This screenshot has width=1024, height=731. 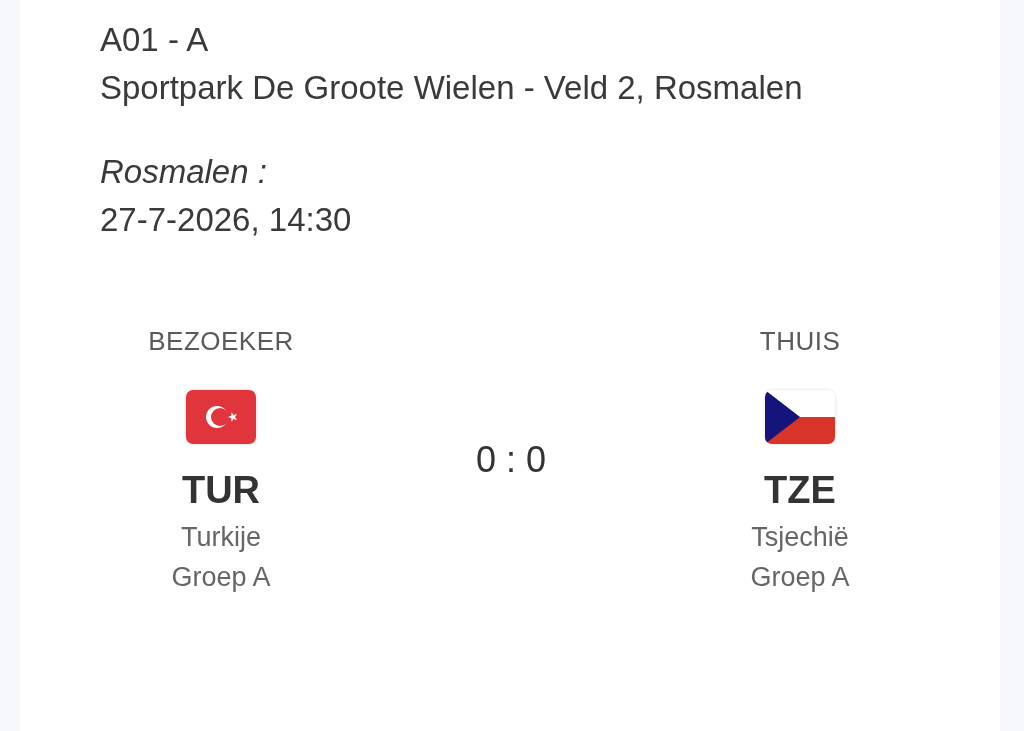 I want to click on city-label: Rosmalen :, so click(x=184, y=172).